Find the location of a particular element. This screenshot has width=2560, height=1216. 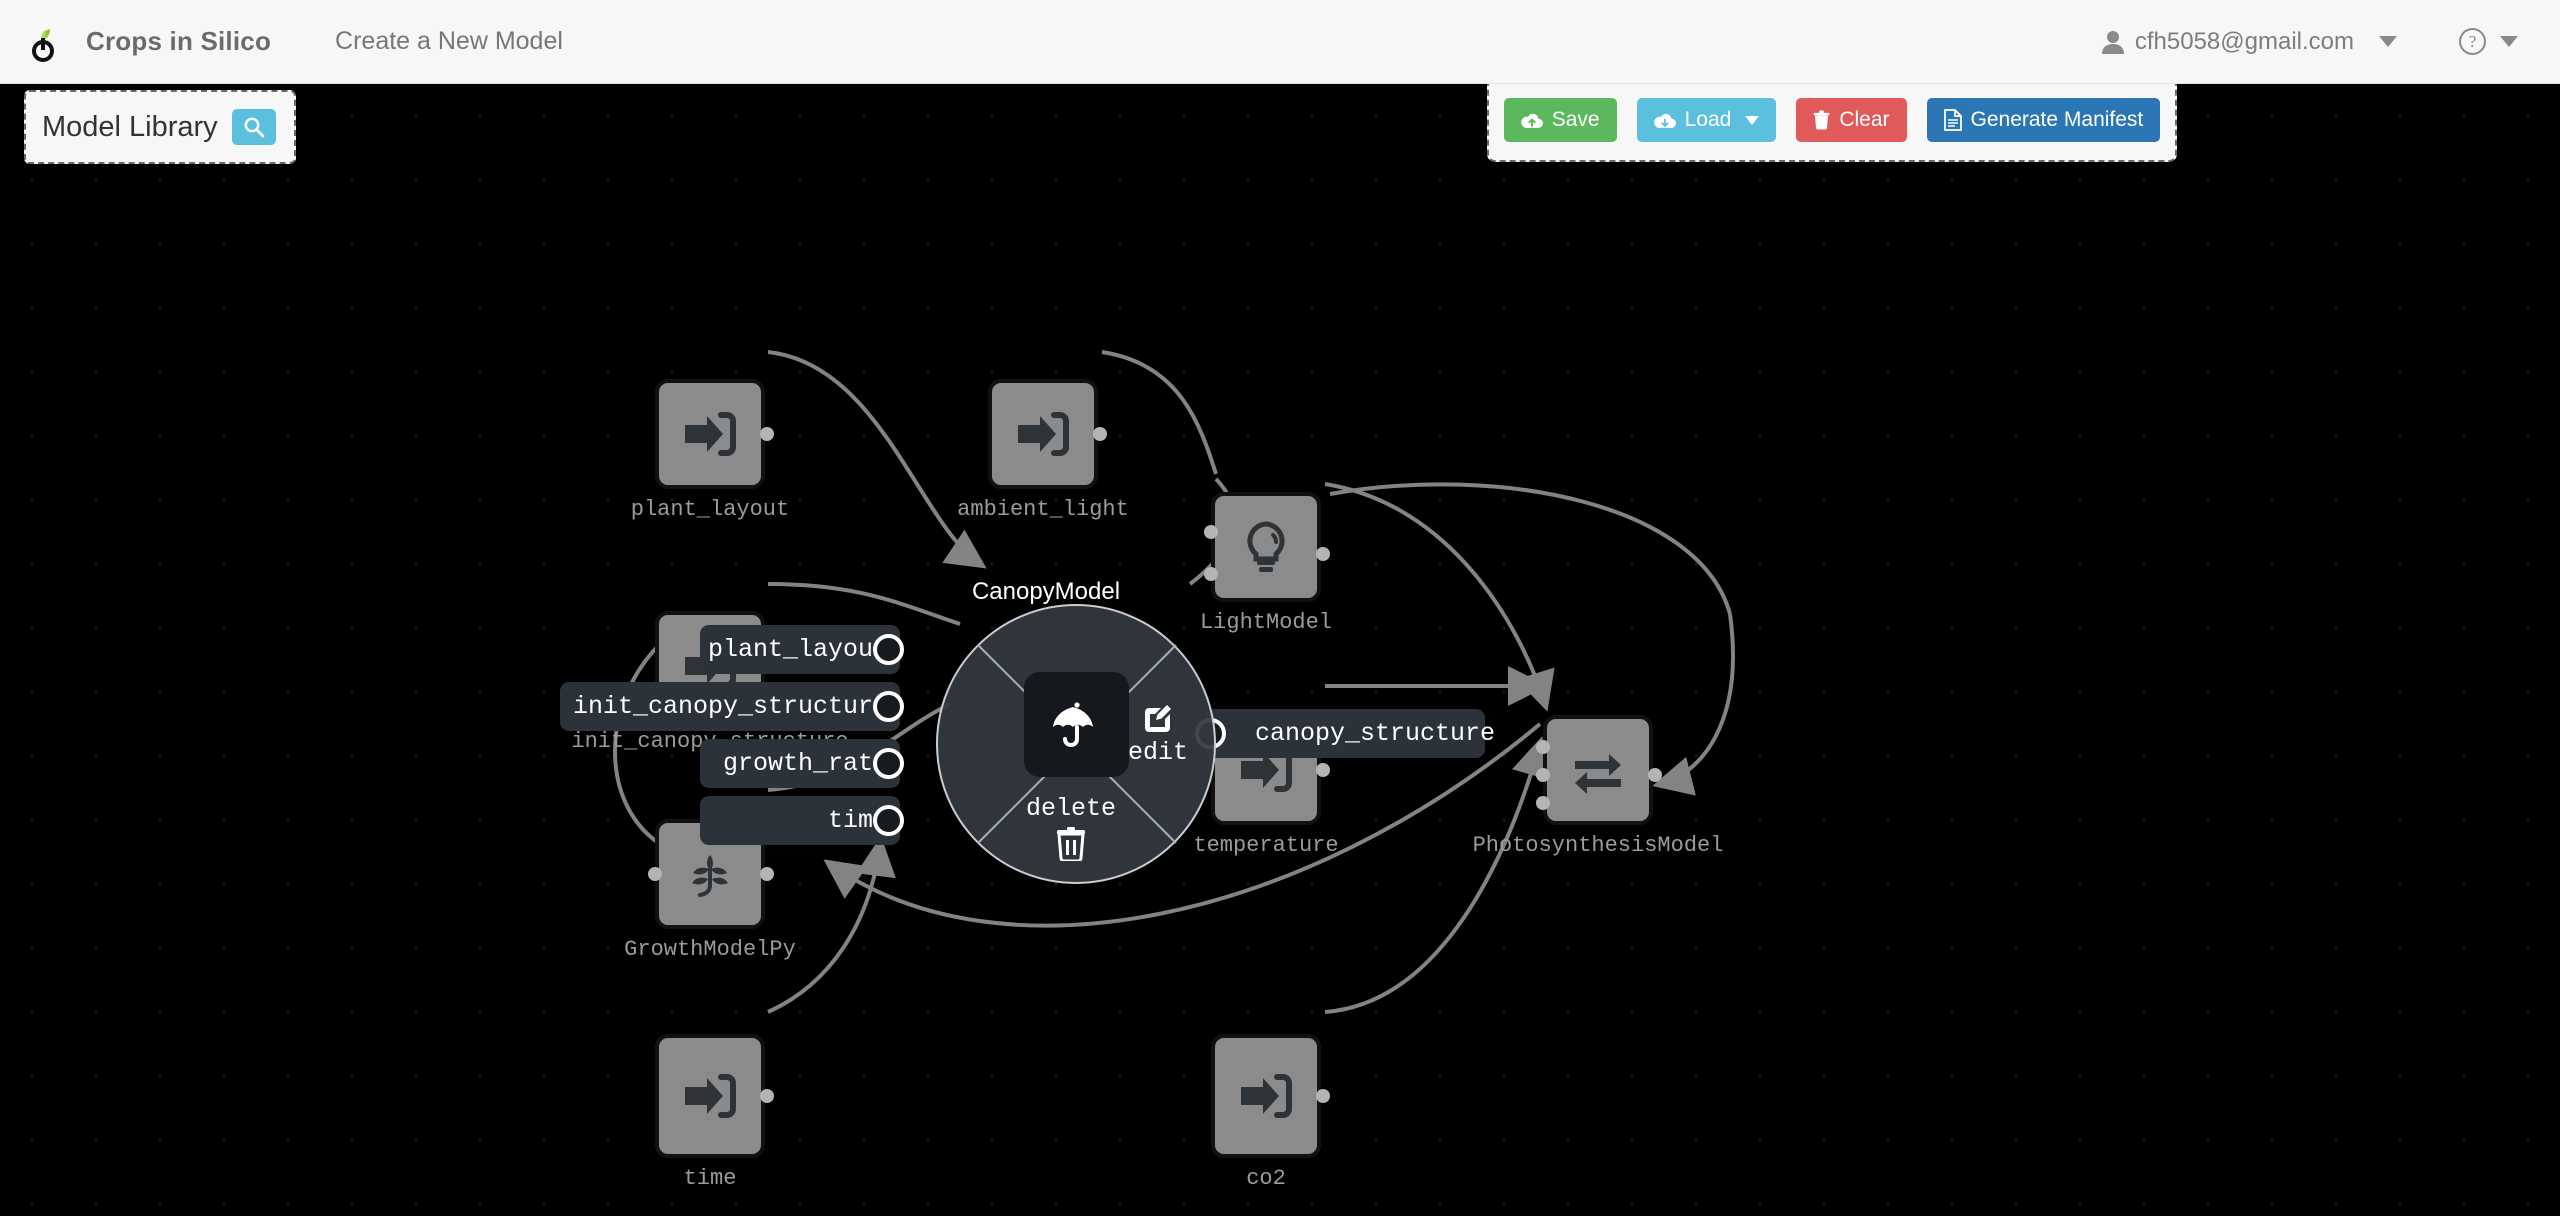

page-title: Create a New Model is located at coordinates (449, 41).